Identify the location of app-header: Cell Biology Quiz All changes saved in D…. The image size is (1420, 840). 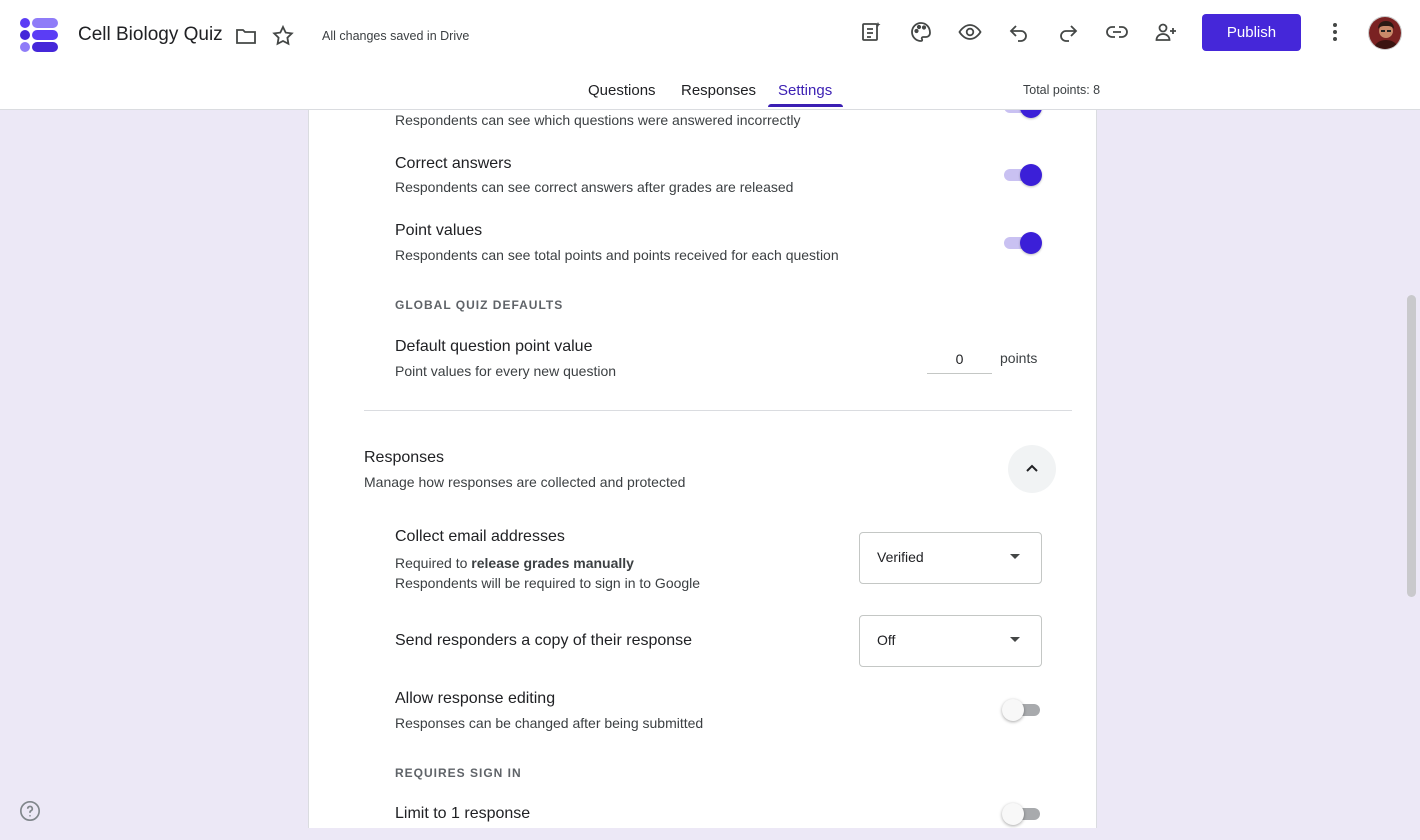
(710, 55).